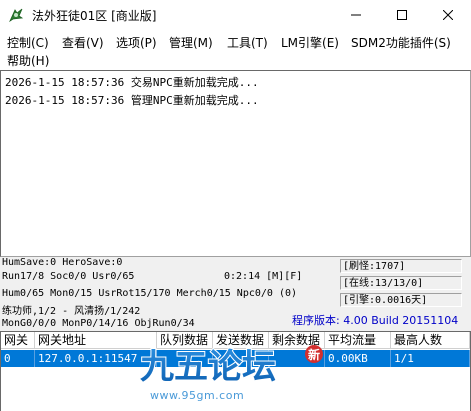  What do you see at coordinates (358, 340) in the screenshot?
I see `column-header: 平均流量` at bounding box center [358, 340].